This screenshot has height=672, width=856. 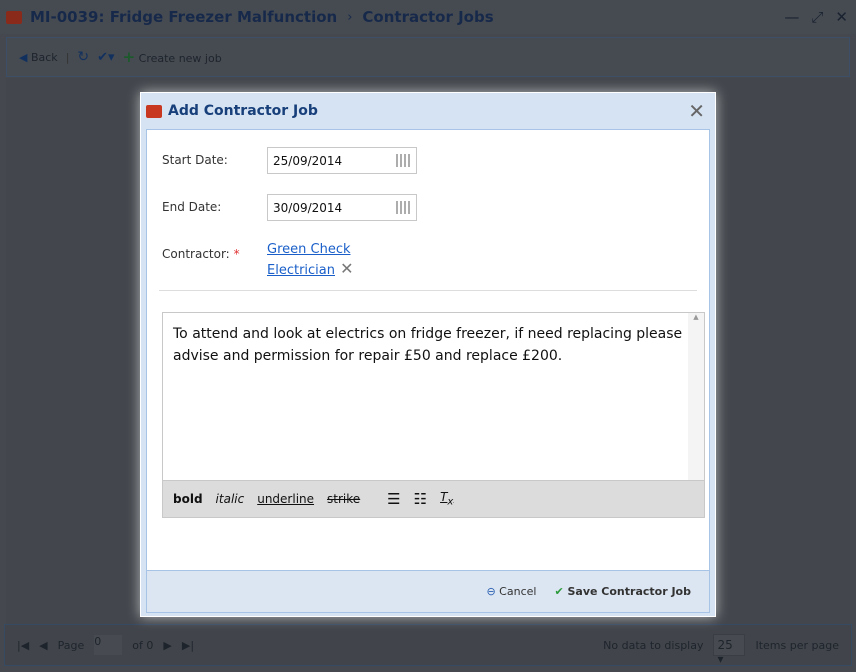 What do you see at coordinates (184, 17) in the screenshot?
I see `page-title: MI-0039: Fridge Freezer Malfunction` at bounding box center [184, 17].